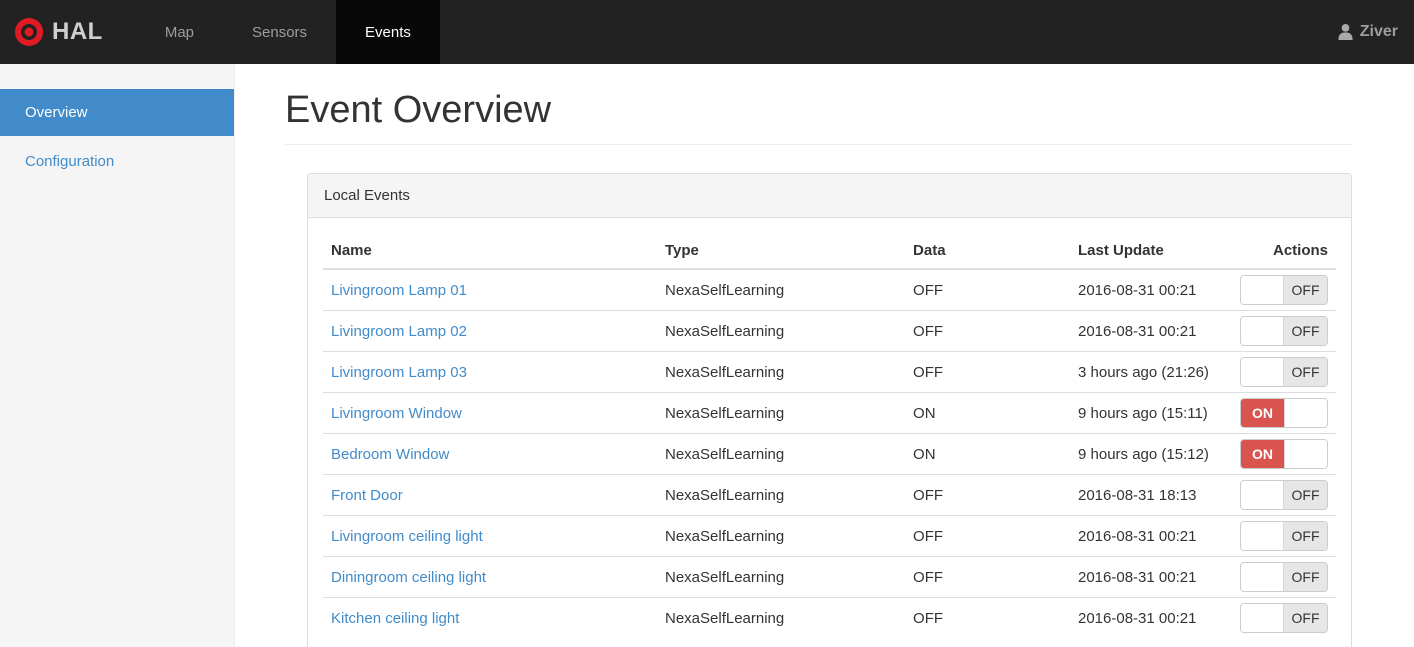 The width and height of the screenshot is (1414, 647). What do you see at coordinates (1151, 495) in the screenshot?
I see `event-last-update-cell: 2016-08-31 18:13` at bounding box center [1151, 495].